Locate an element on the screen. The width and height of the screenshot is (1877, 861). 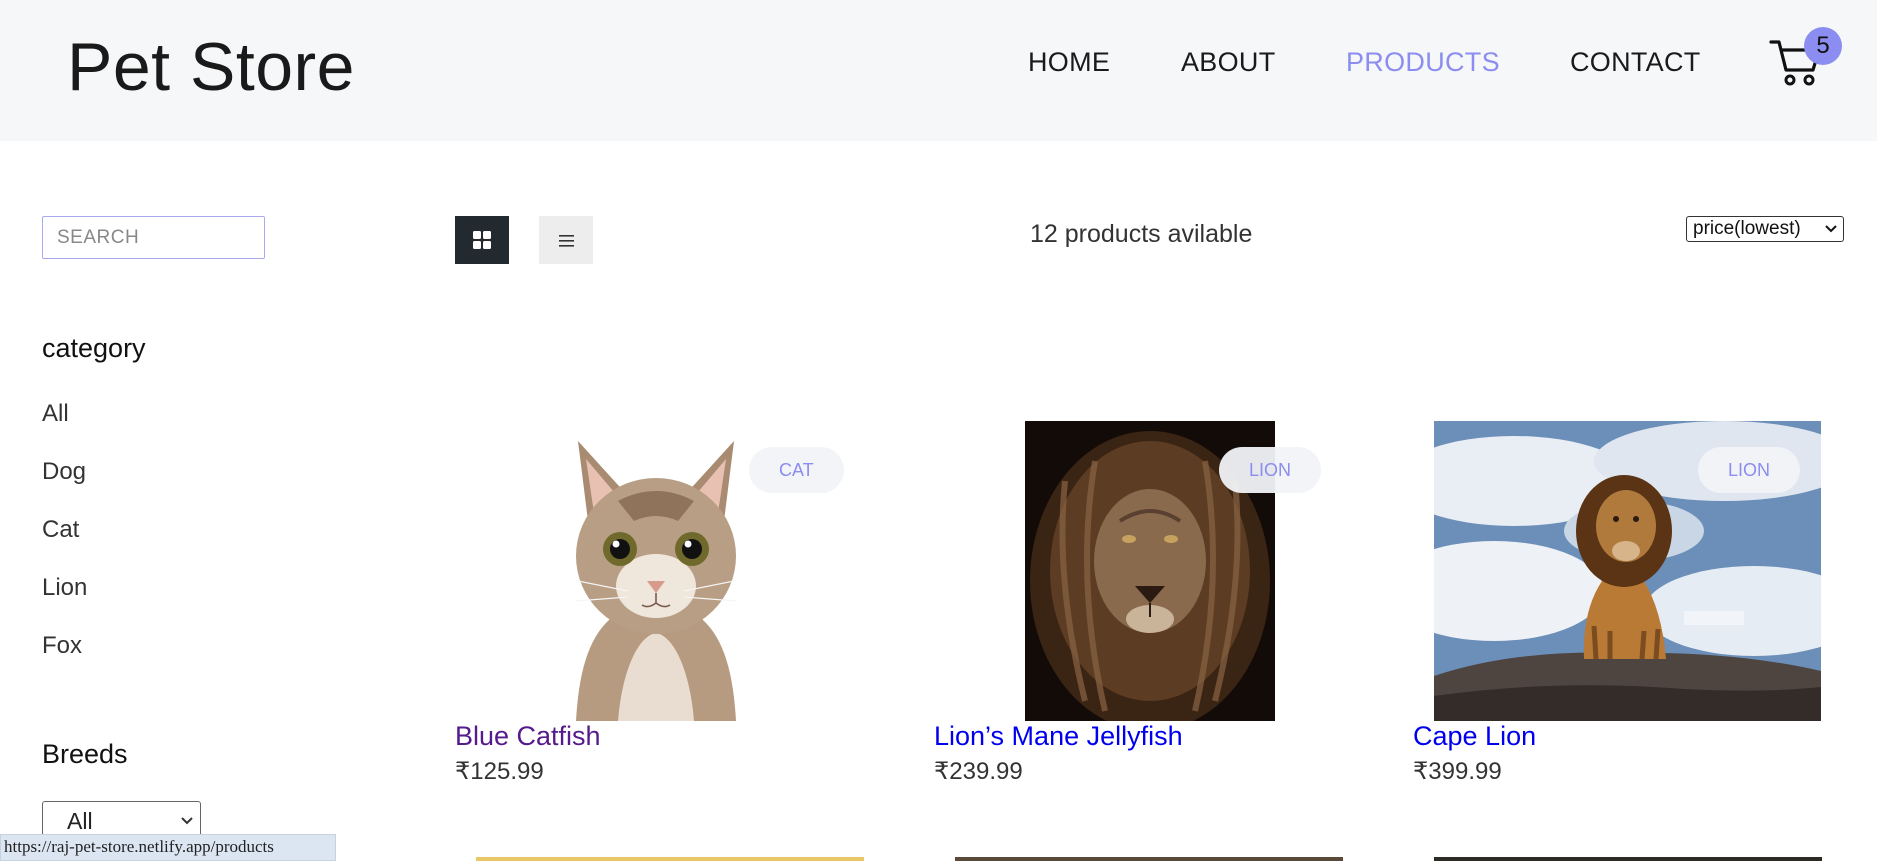
product-card: LION Cape Lion ₹399.99 is located at coordinates (1623, 606).